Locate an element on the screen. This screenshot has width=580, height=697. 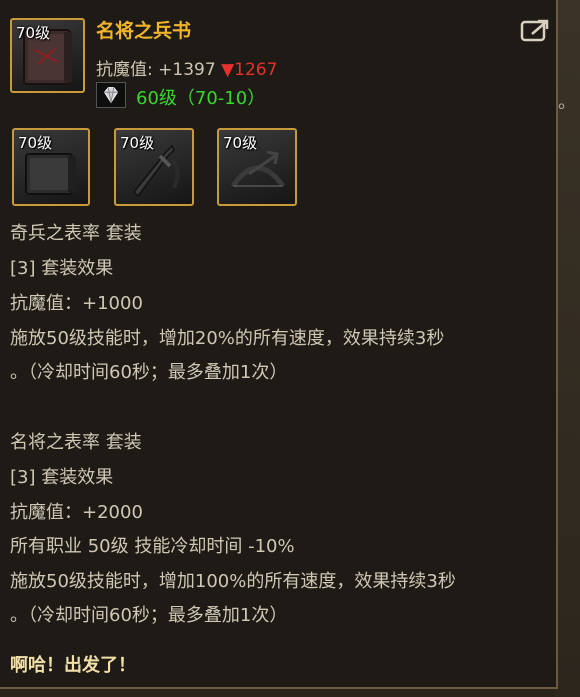
set-stat-2: 抗魔值：+2000 is located at coordinates (76, 512).